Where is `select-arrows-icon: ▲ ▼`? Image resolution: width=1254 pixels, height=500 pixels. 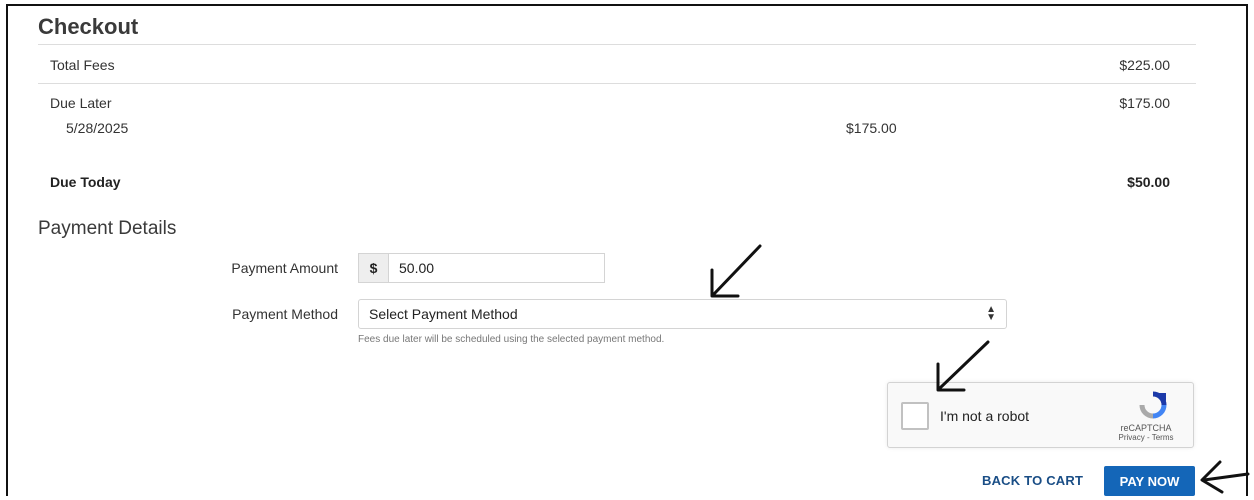 select-arrows-icon: ▲ ▼ is located at coordinates (991, 313).